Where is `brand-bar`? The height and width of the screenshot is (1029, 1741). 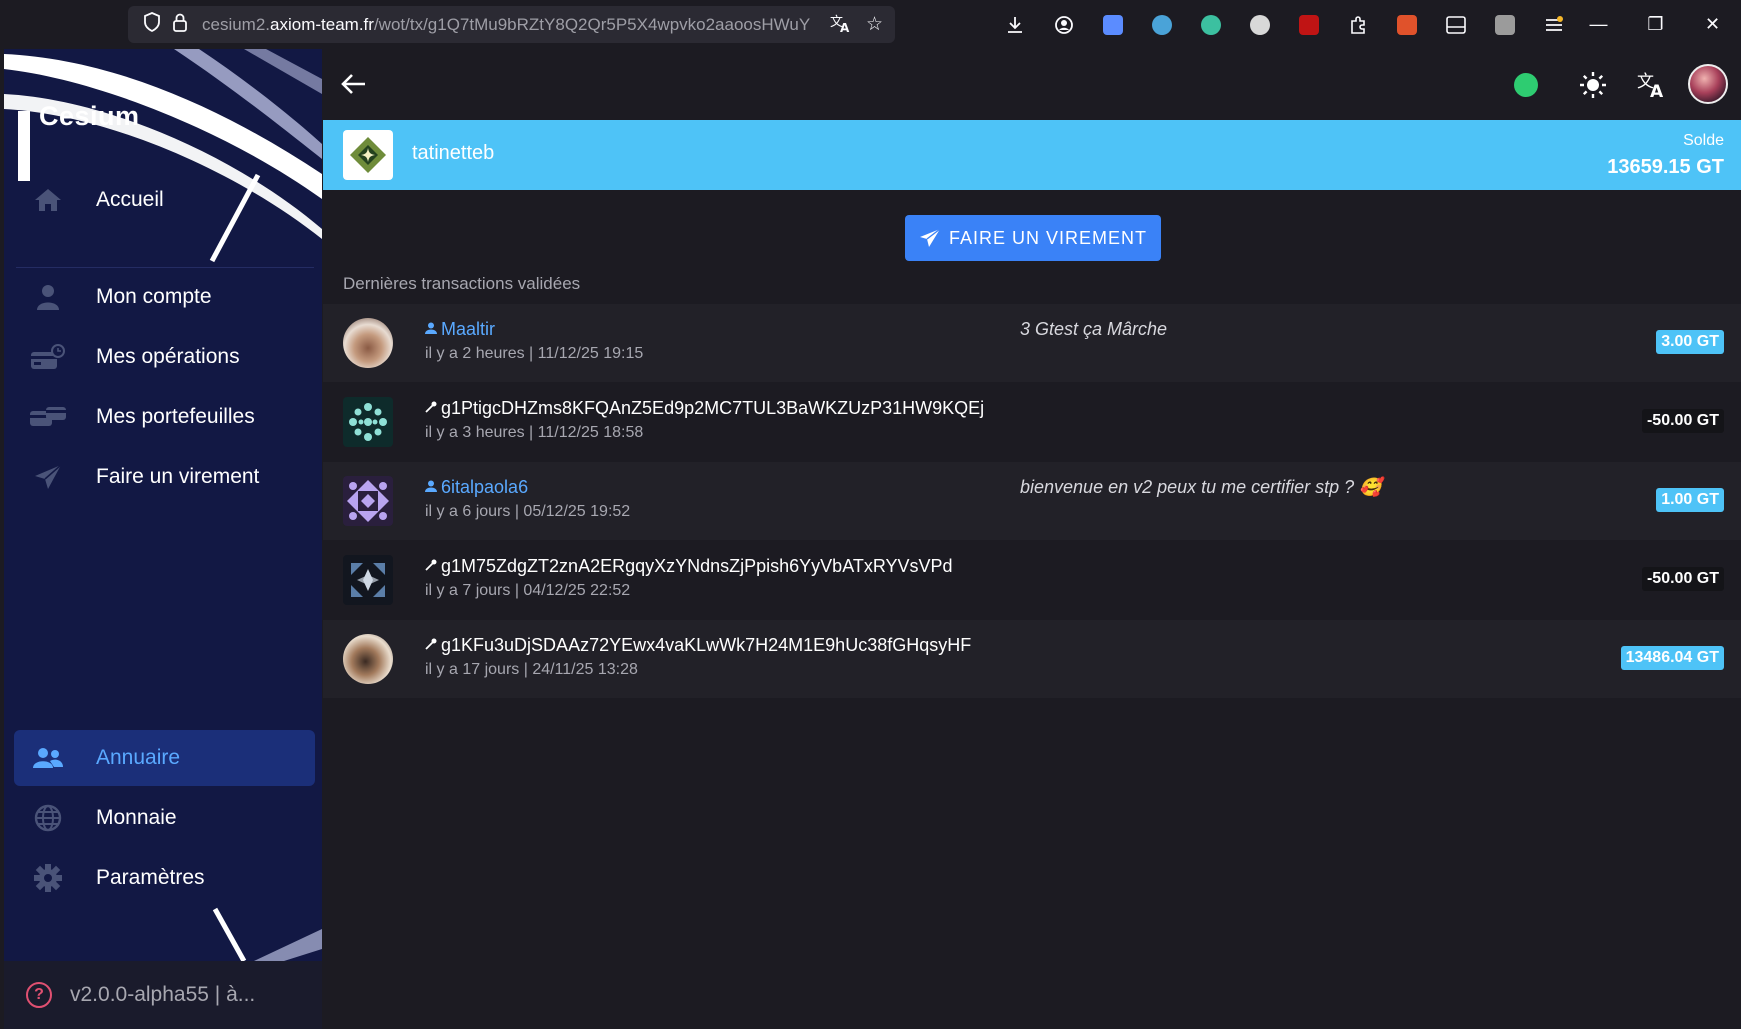
brand-bar is located at coordinates (24, 146).